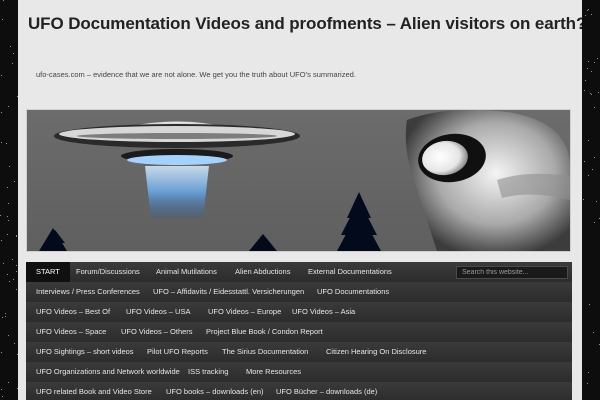 This screenshot has height=400, width=600. I want to click on alien-head-graphic, so click(487, 180).